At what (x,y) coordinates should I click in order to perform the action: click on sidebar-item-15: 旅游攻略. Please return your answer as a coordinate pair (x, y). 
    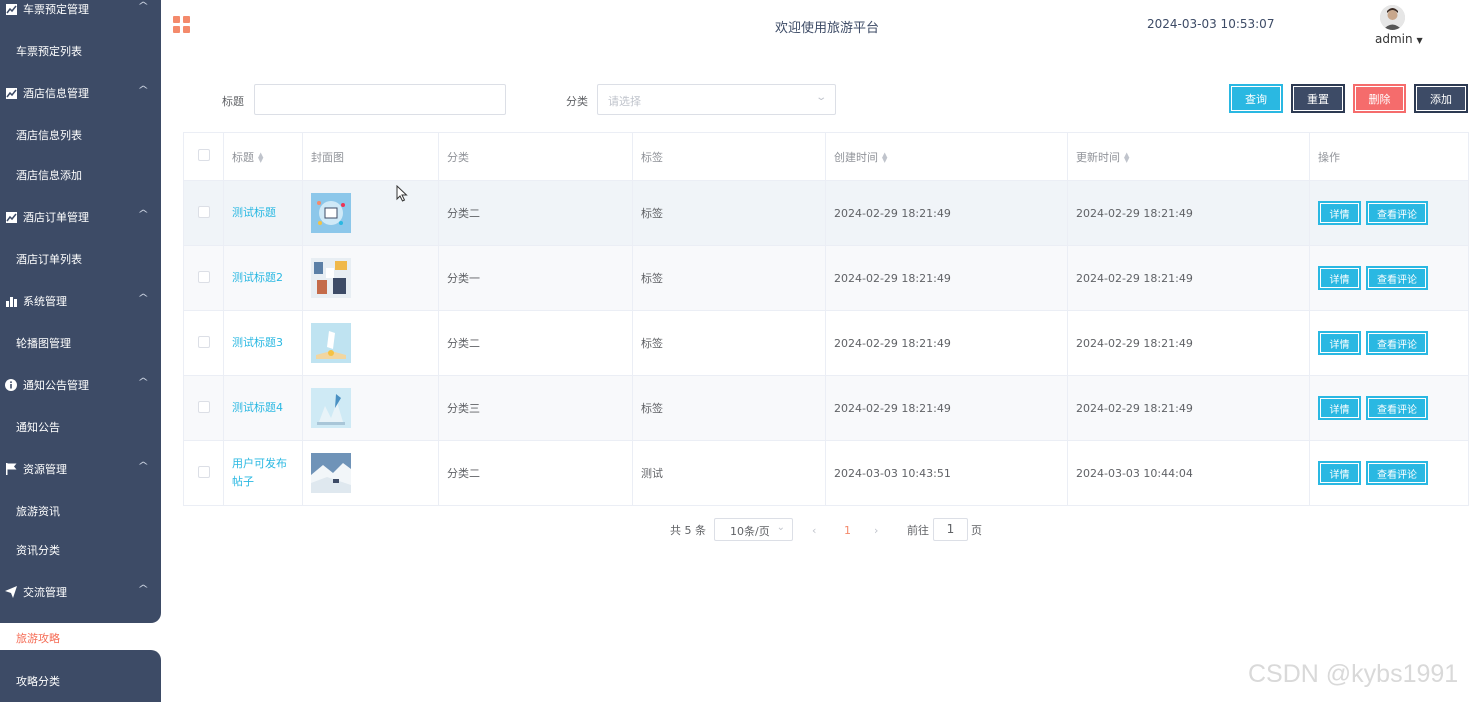
    Looking at the image, I should click on (80, 638).